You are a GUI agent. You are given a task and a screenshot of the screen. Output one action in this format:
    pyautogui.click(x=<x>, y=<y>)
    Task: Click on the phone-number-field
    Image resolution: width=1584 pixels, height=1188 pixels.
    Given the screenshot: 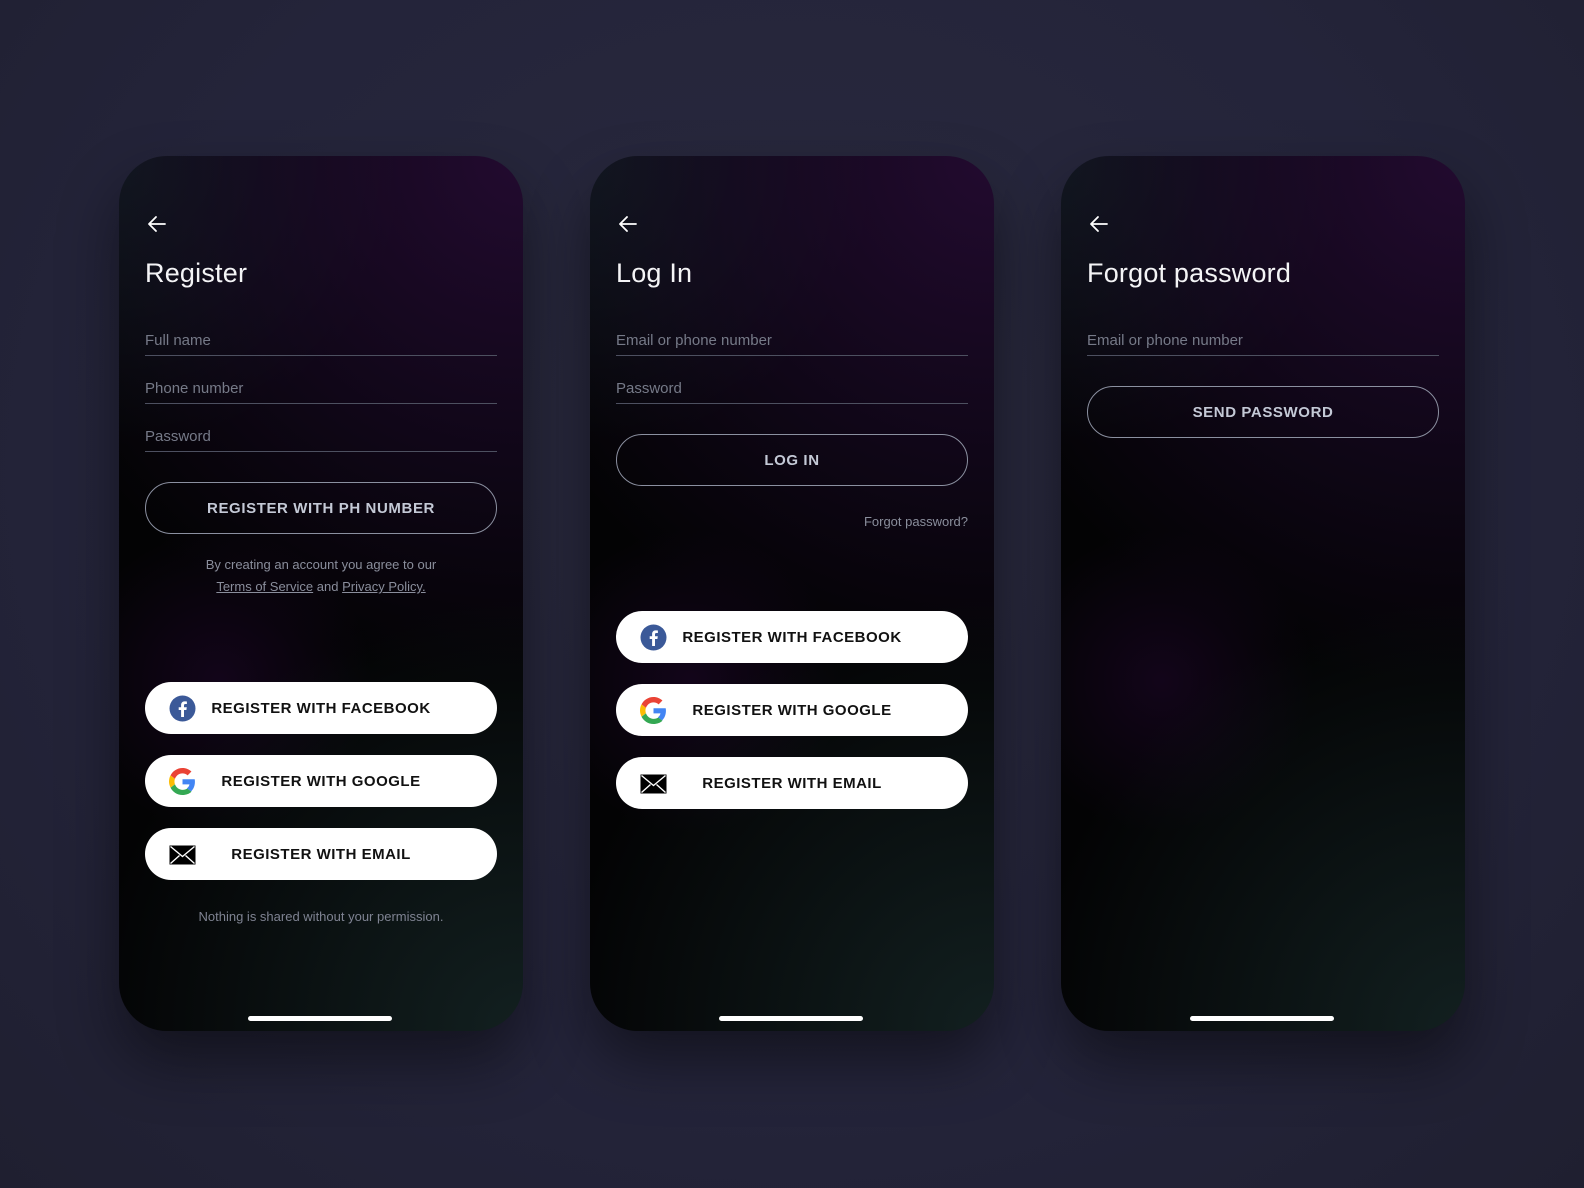 What is the action you would take?
    pyautogui.click(x=321, y=386)
    